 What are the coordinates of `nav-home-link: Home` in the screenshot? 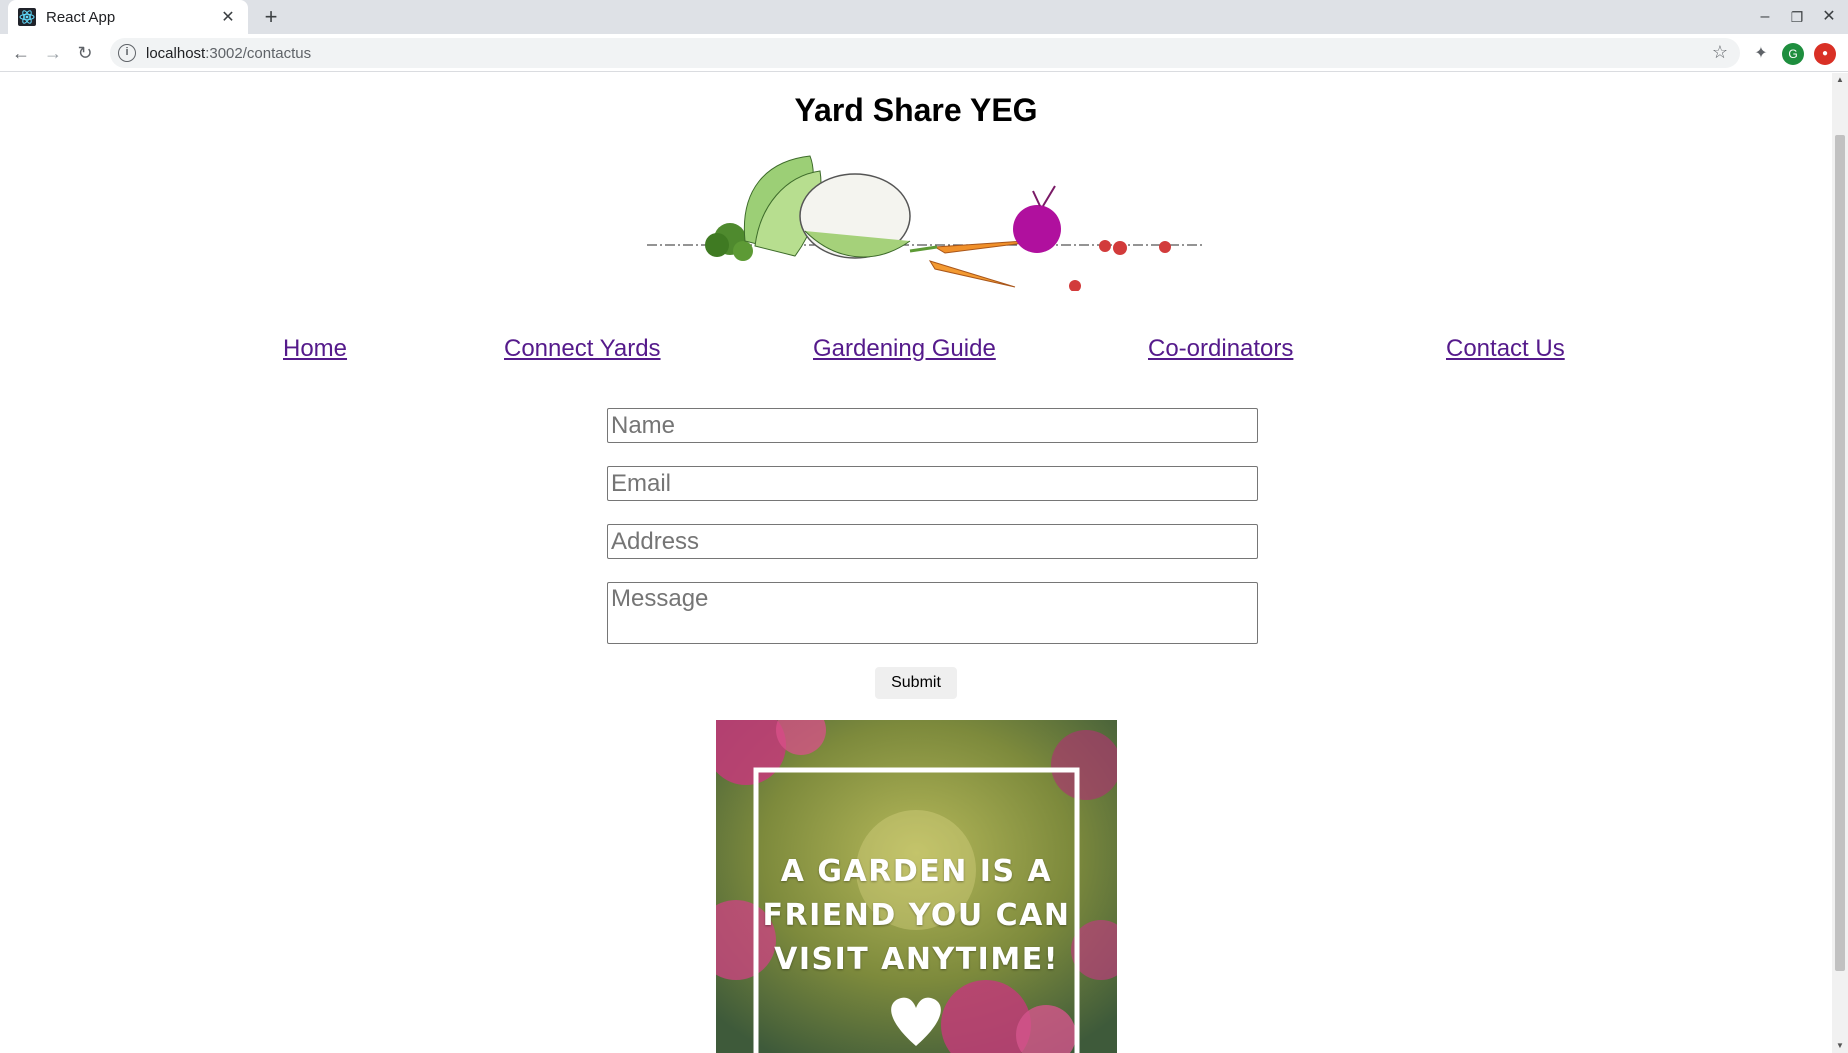 It's located at (315, 349).